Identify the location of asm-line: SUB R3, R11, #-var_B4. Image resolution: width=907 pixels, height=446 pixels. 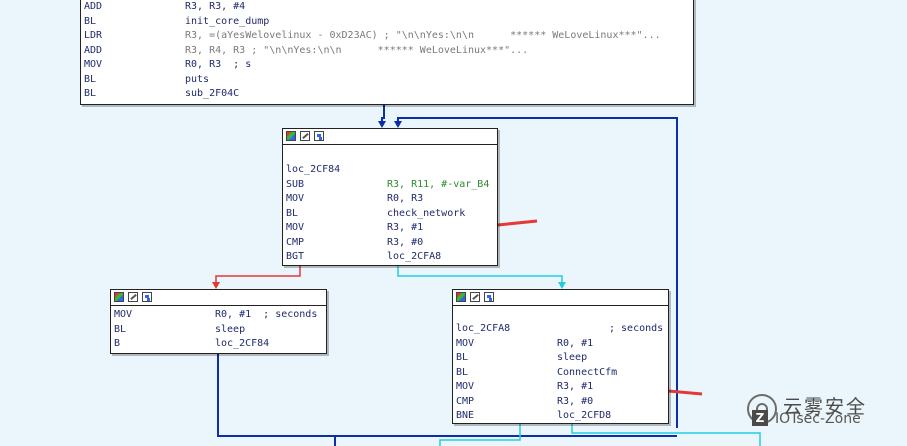
(388, 184).